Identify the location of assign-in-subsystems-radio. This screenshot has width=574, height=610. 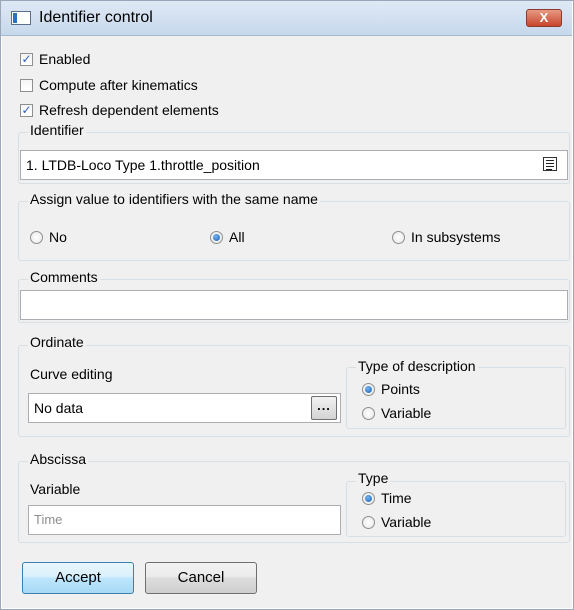
(398, 237).